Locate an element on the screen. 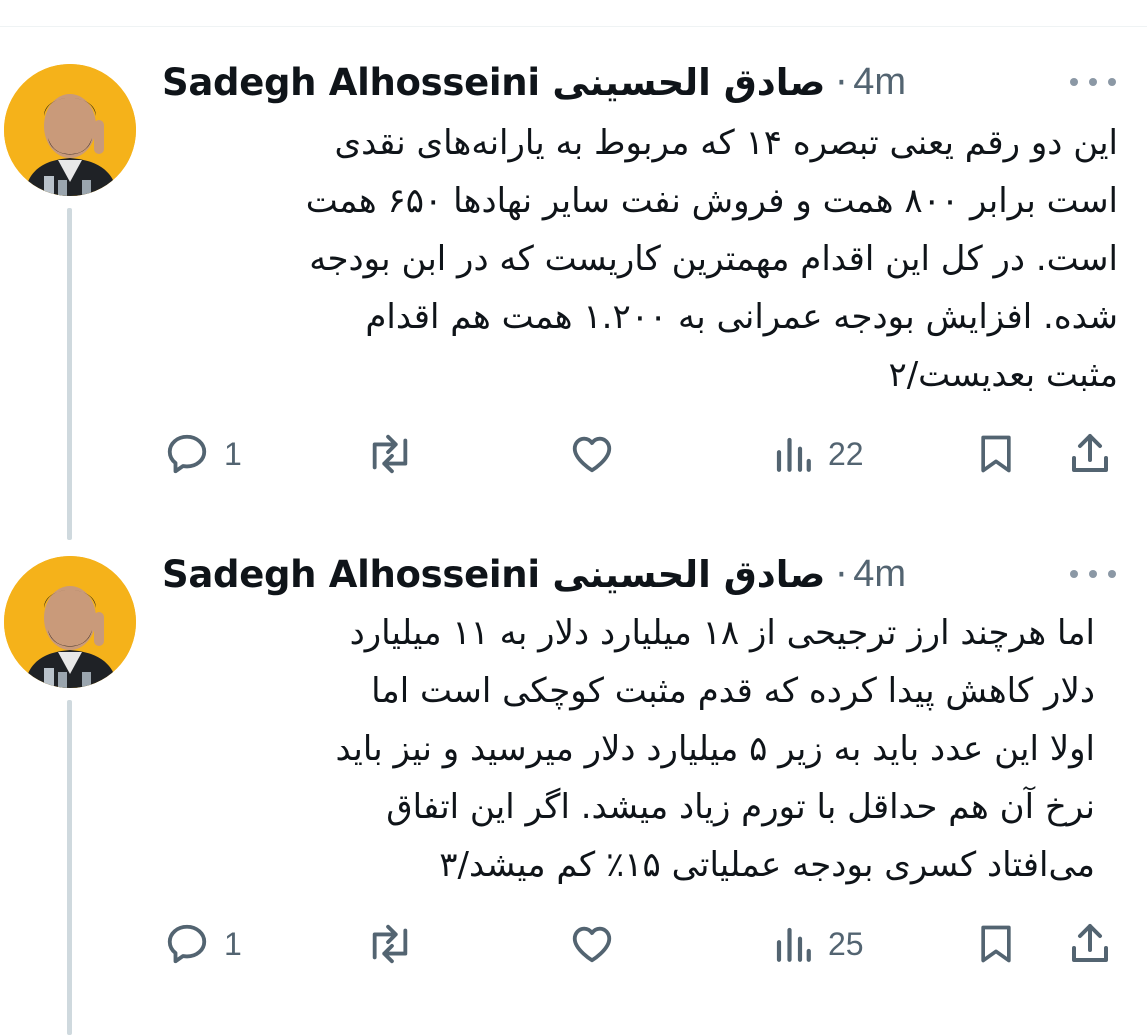 This screenshot has width=1147, height=1035. views-button: 22 is located at coordinates (818, 454).